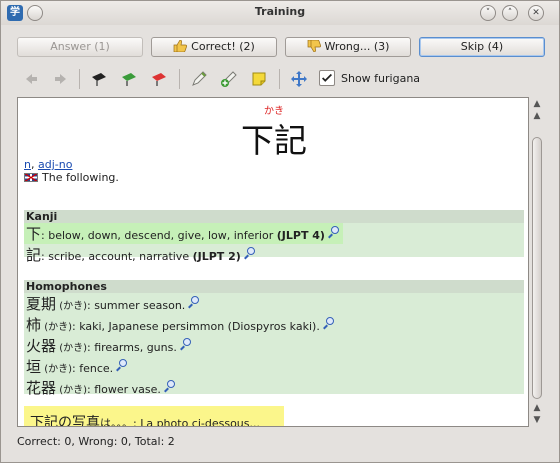  I want to click on maximize-button: ˄, so click(510, 13).